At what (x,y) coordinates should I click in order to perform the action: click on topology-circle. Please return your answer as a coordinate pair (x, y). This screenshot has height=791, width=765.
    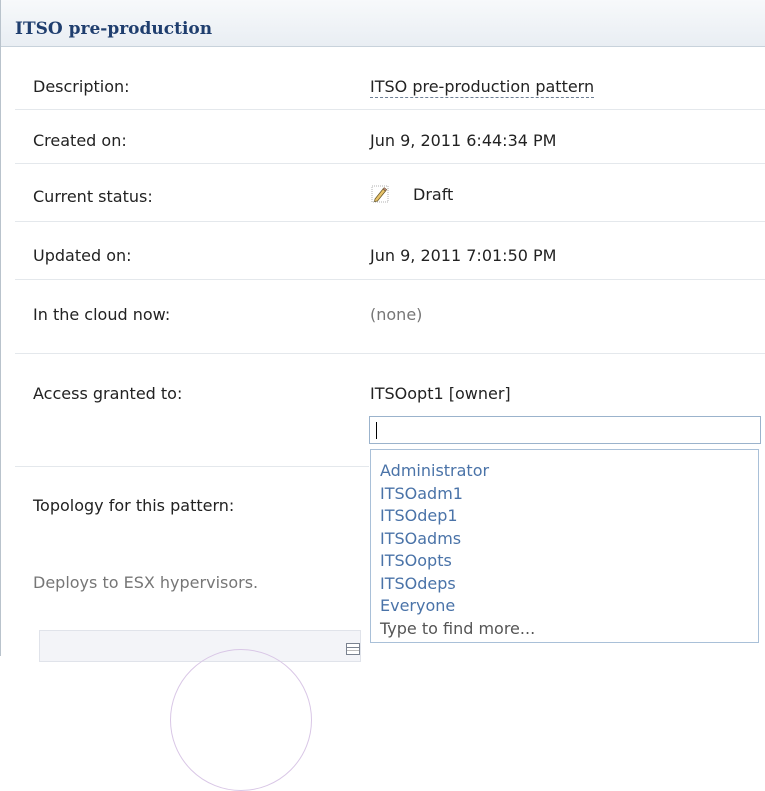
    Looking at the image, I should click on (241, 720).